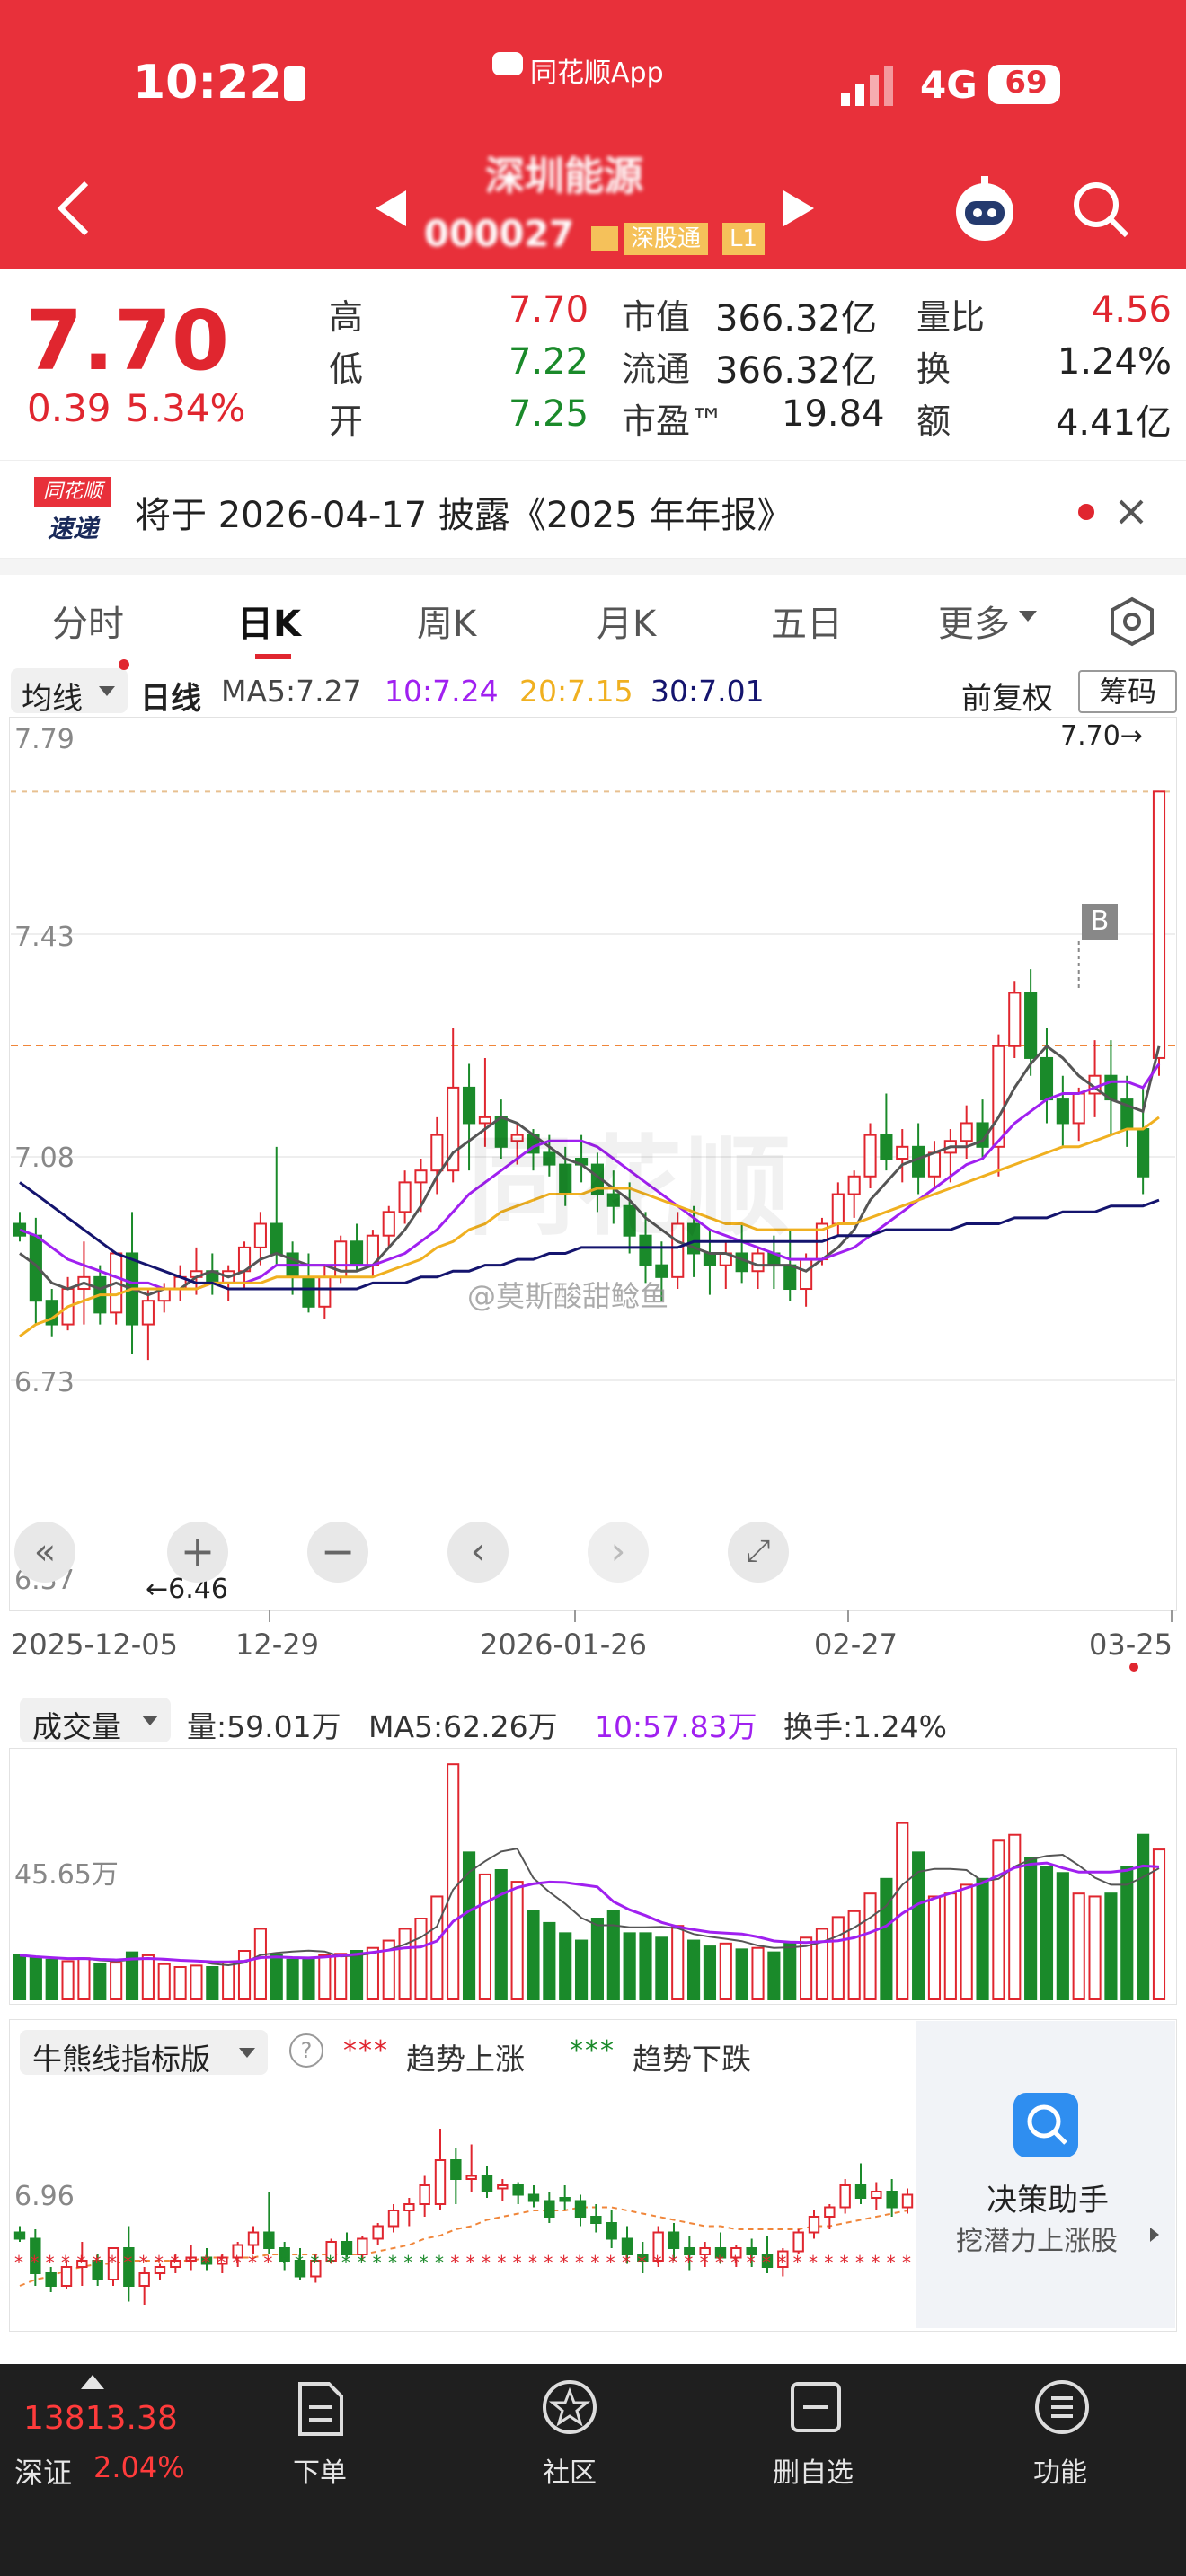  What do you see at coordinates (277, 1645) in the screenshot?
I see `date-axis-label: 12-29` at bounding box center [277, 1645].